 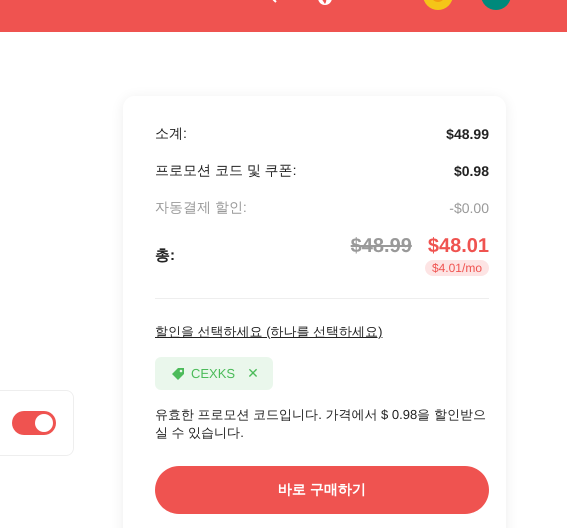 I want to click on buy-now-button: 바로 구매하기, so click(x=322, y=490).